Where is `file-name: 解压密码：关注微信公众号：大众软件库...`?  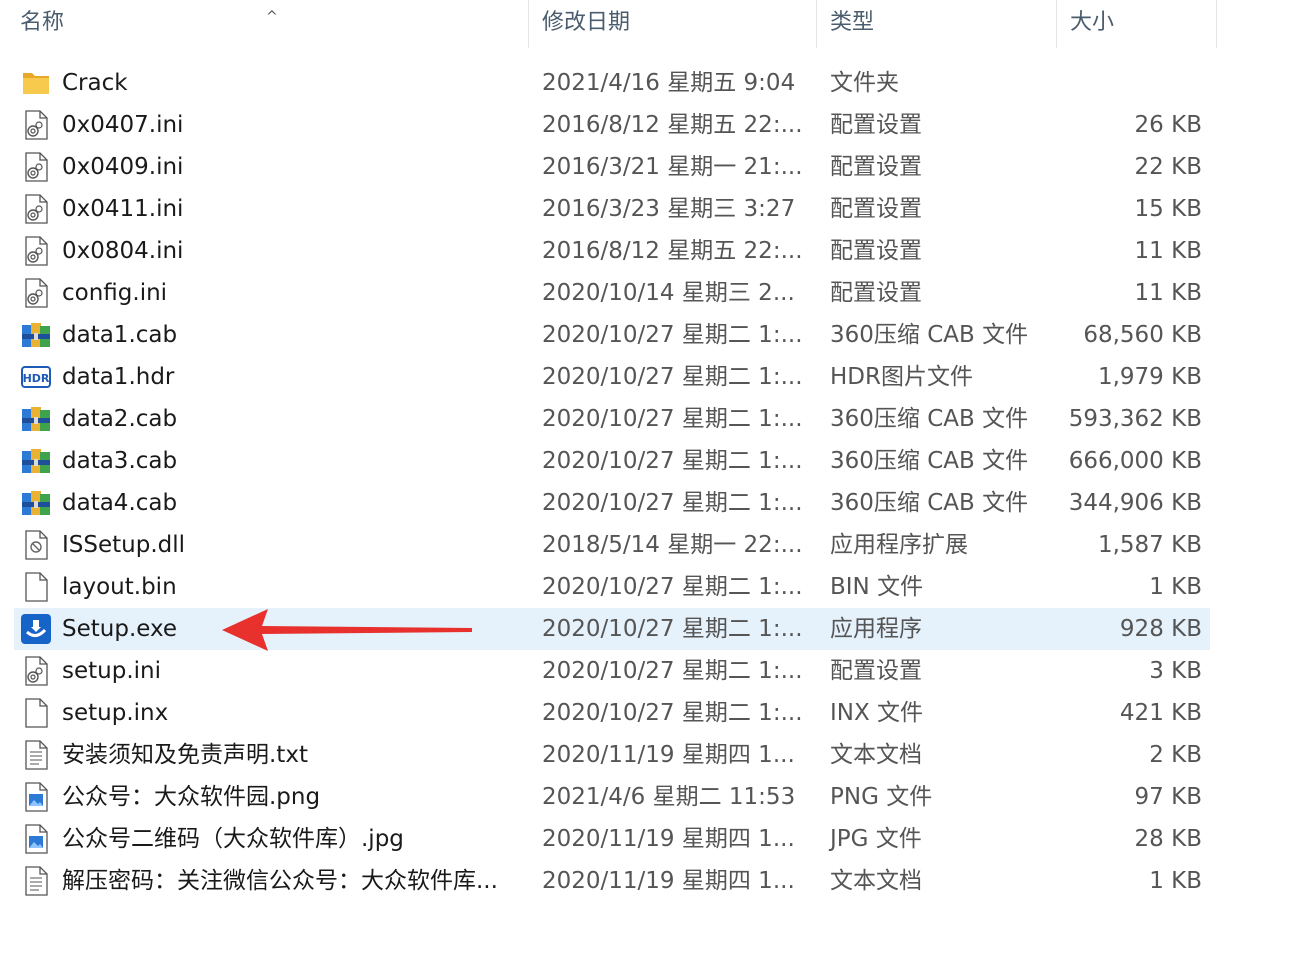 file-name: 解压密码：关注微信公众号：大众软件库... is located at coordinates (280, 881).